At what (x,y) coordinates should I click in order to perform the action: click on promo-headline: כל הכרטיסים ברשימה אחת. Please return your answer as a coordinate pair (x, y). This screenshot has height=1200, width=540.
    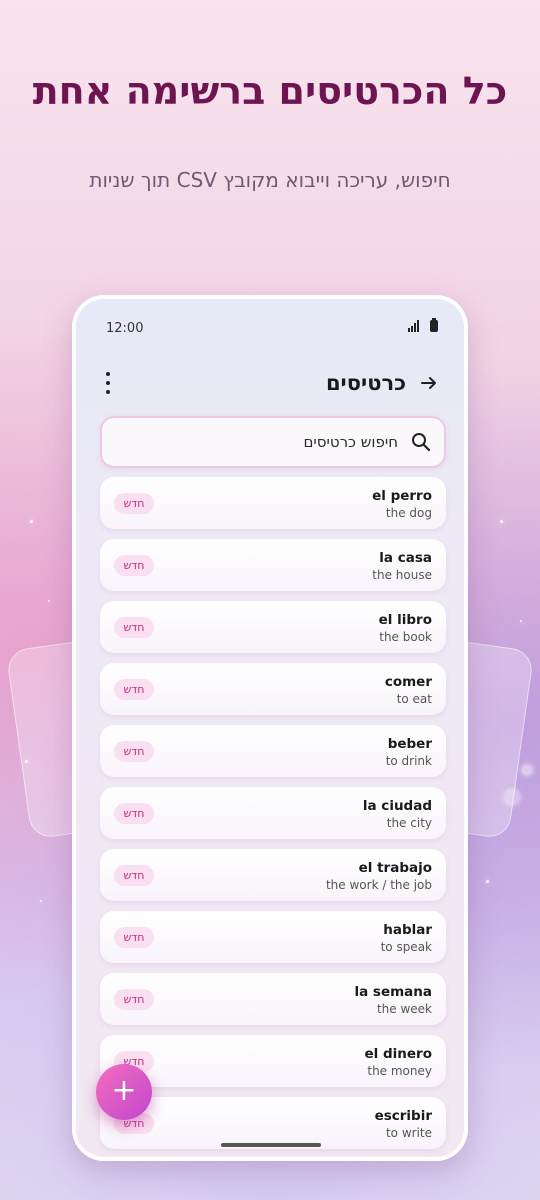
    Looking at the image, I should click on (270, 91).